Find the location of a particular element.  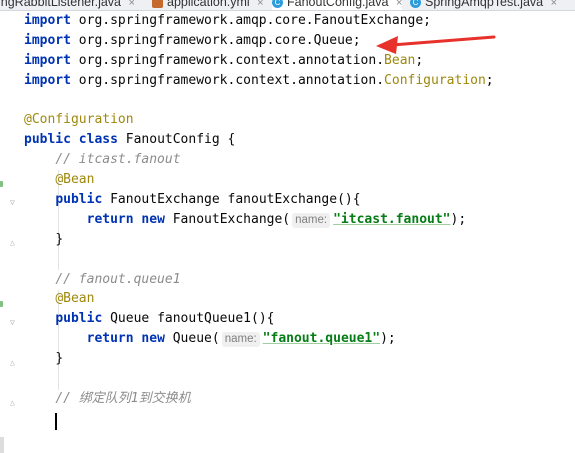

tab-label: application.yml is located at coordinates (208, 4).